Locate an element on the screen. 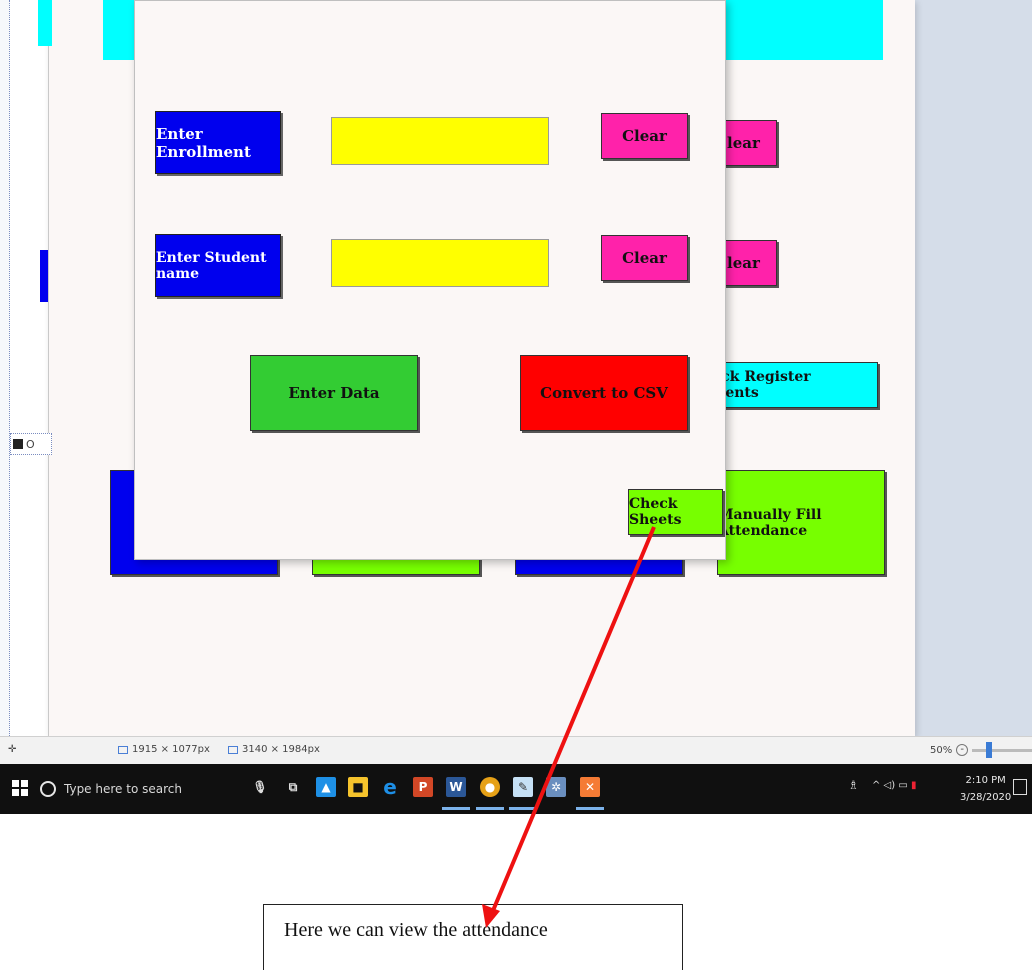  search-placeholder: Type here to search is located at coordinates (123, 789).